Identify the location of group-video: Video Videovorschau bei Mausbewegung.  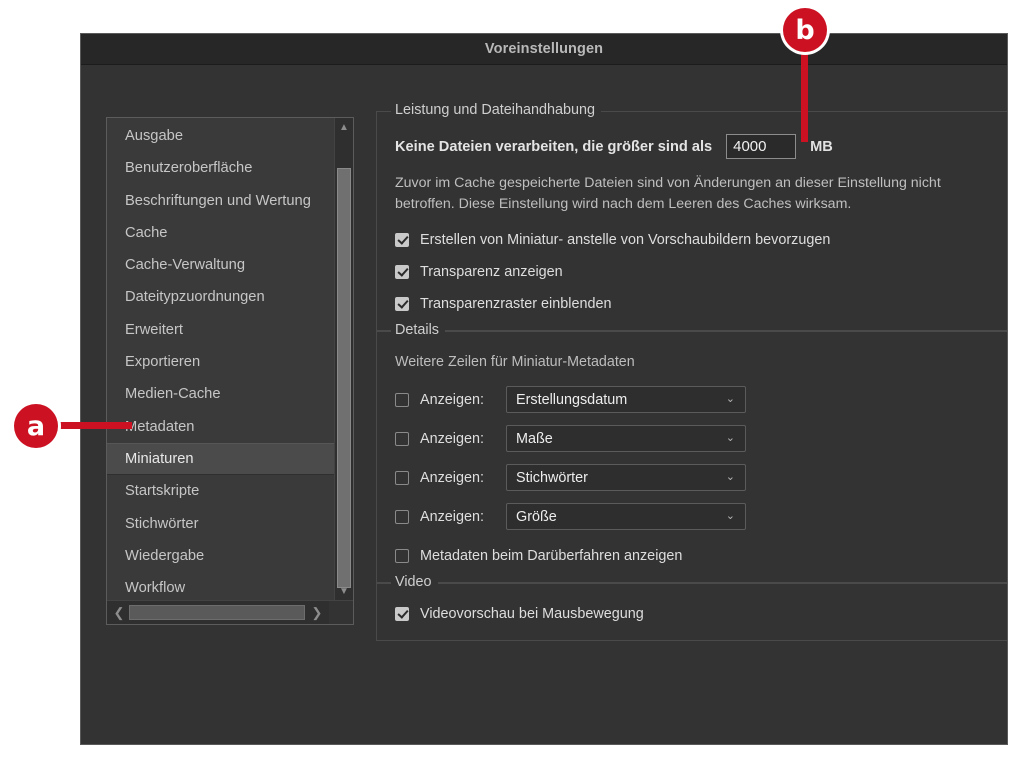
(691, 607).